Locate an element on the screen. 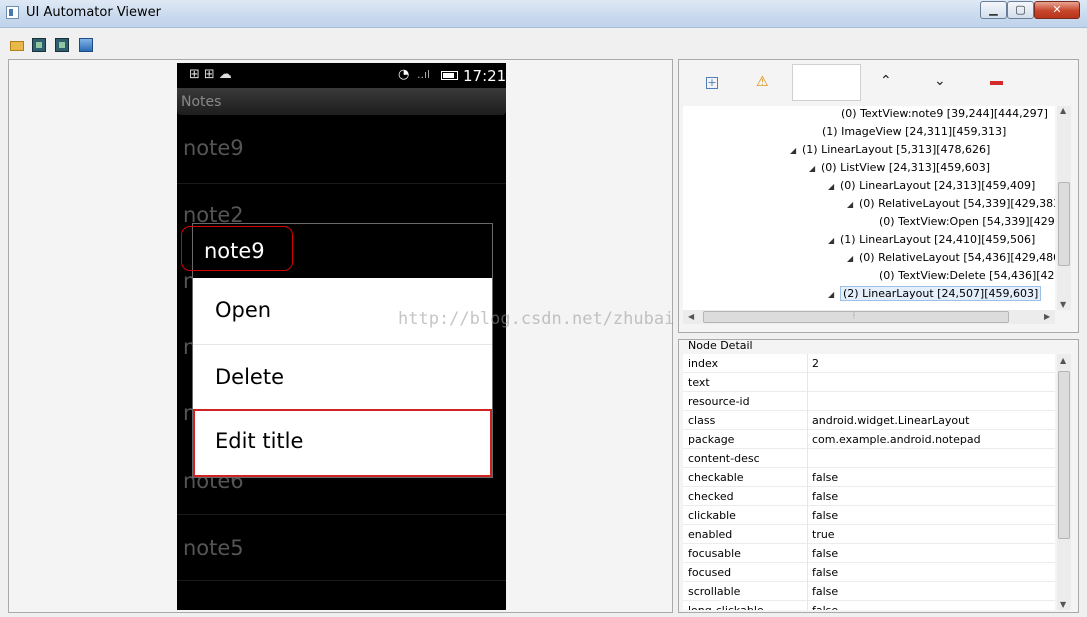 The height and width of the screenshot is (617, 1087). tree-row-label: (1) LinearLayout [5,313][478,626] is located at coordinates (896, 149).